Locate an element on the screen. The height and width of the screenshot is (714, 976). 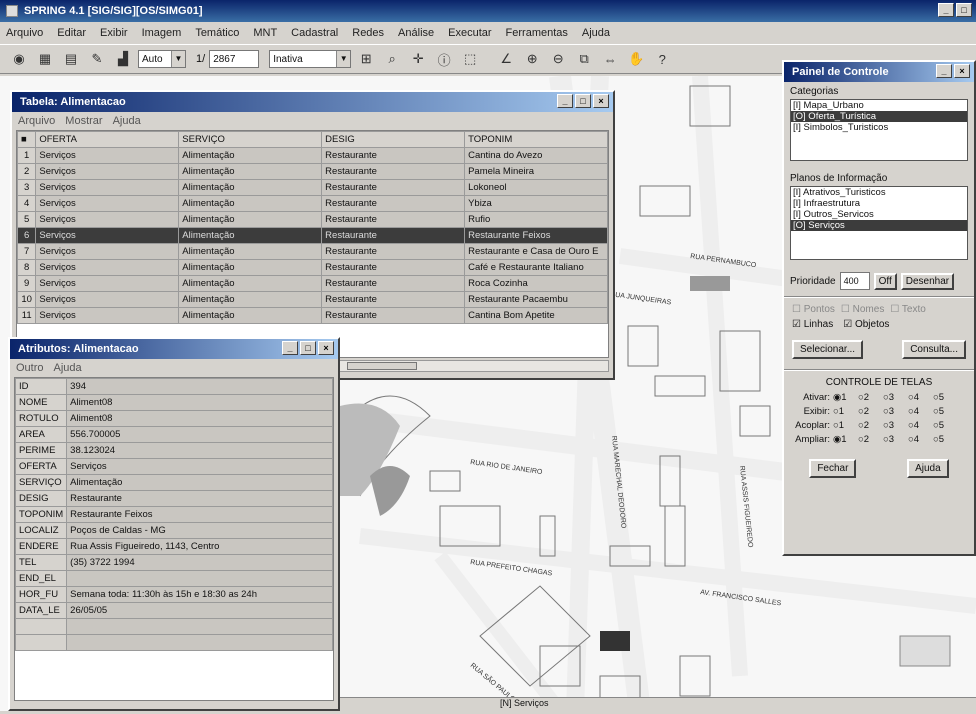
attribute-row: ROTULO Aliment08 is located at coordinates (174, 418).